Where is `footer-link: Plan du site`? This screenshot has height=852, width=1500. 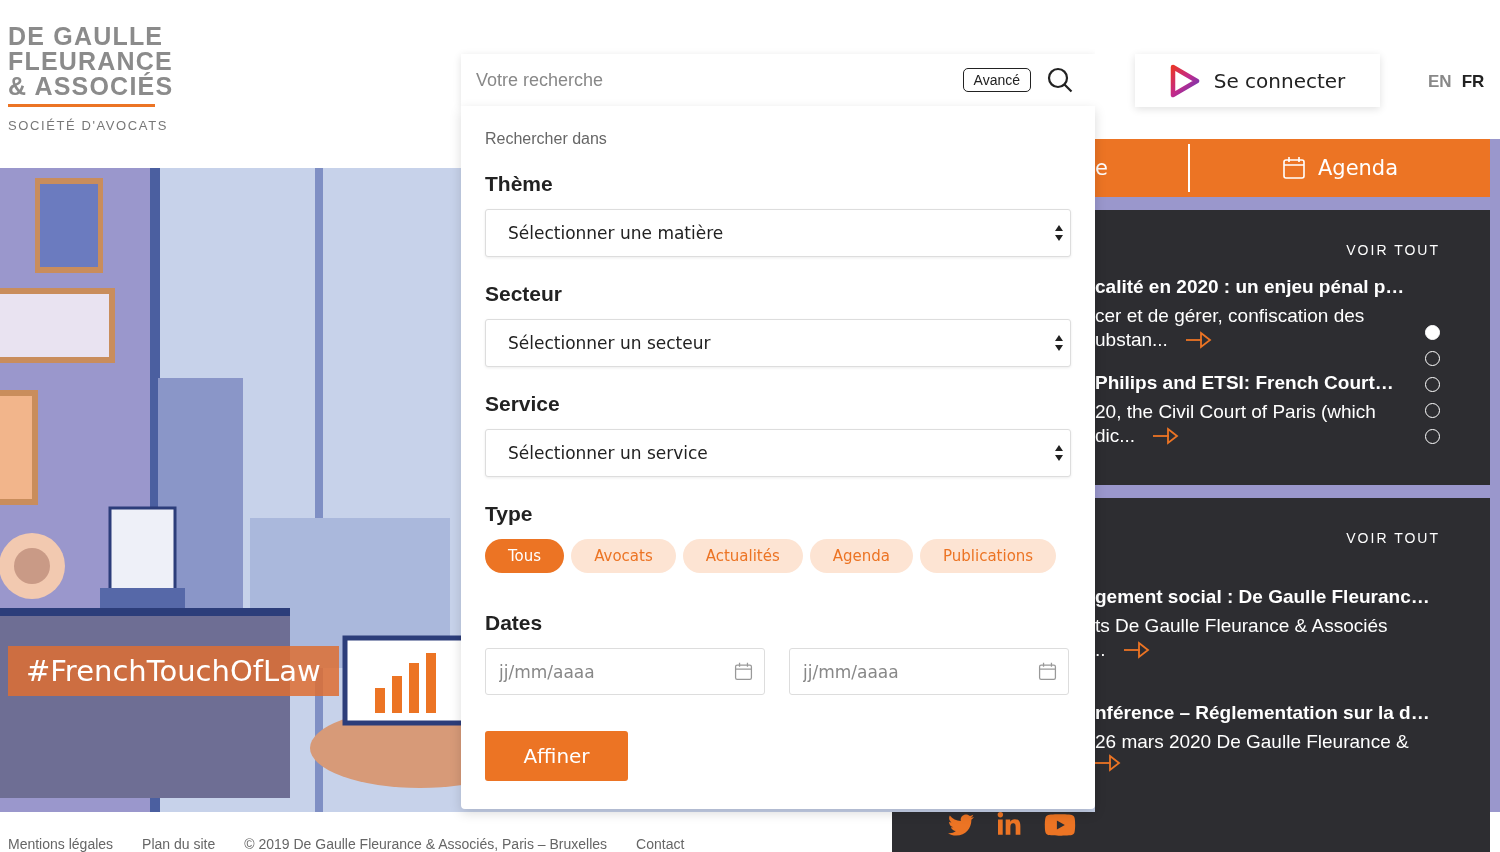 footer-link: Plan du site is located at coordinates (179, 844).